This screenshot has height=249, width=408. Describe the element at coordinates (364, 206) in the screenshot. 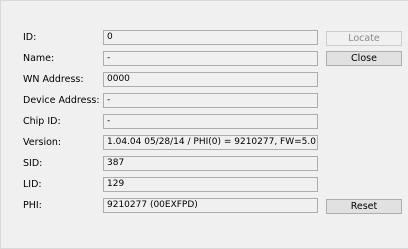

I see `reset-button: Reset` at that location.